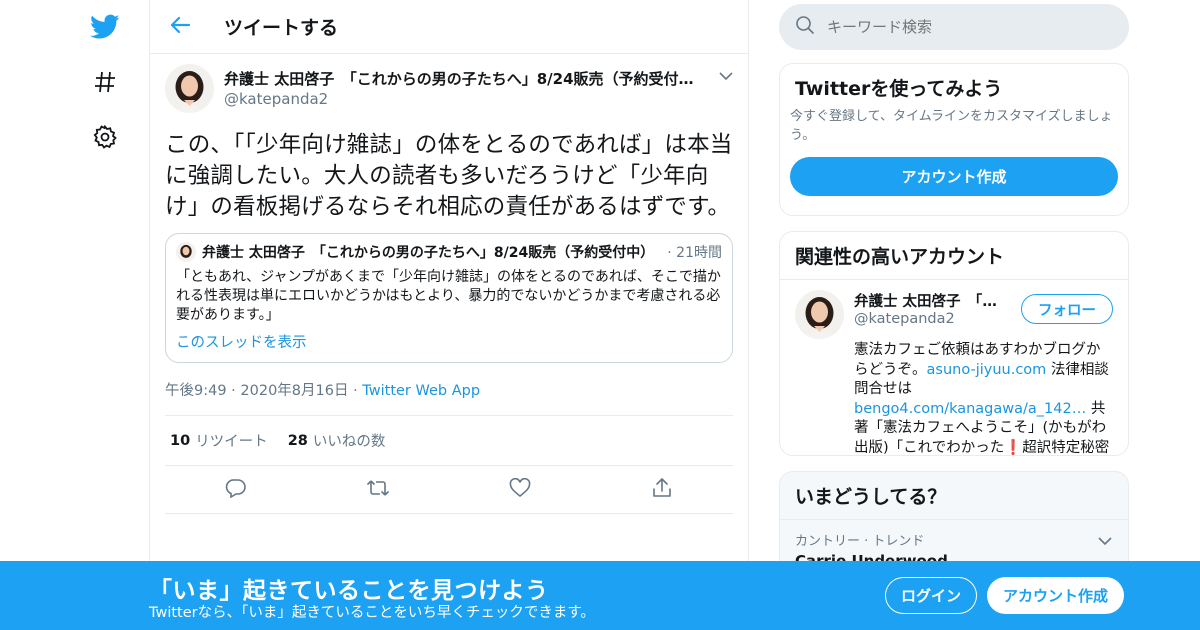 This screenshot has height=630, width=1200. I want to click on related-account-name: 弁護士 太田啓子 「これからの男の子たちへ」, so click(929, 300).